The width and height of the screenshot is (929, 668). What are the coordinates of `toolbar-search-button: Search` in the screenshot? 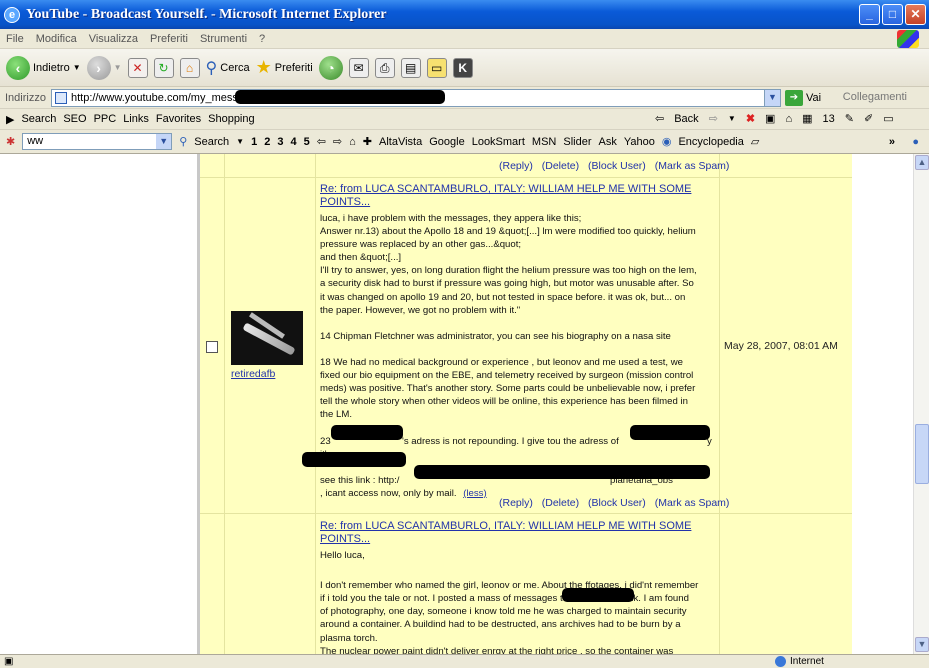 It's located at (211, 142).